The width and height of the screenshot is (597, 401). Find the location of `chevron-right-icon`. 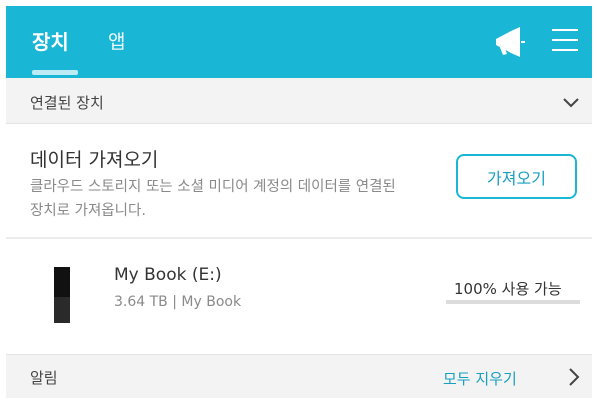

chevron-right-icon is located at coordinates (574, 377).